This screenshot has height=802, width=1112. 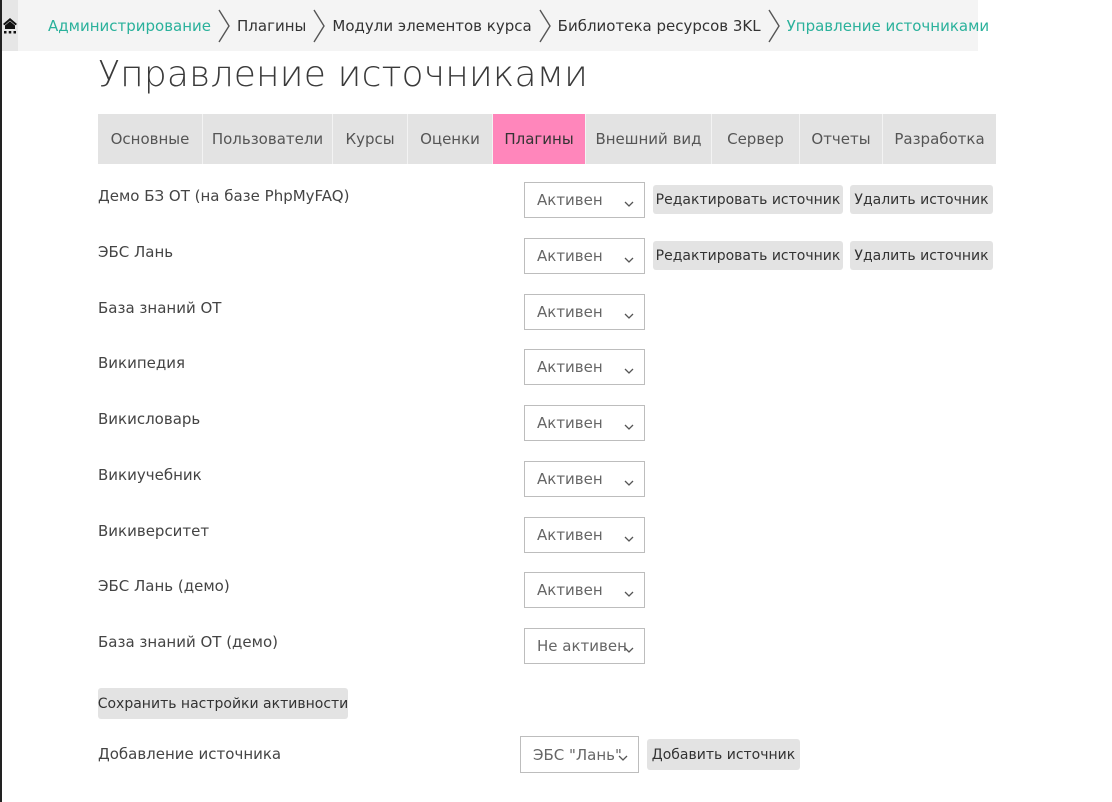 I want to click on home-icon, so click(x=10, y=26).